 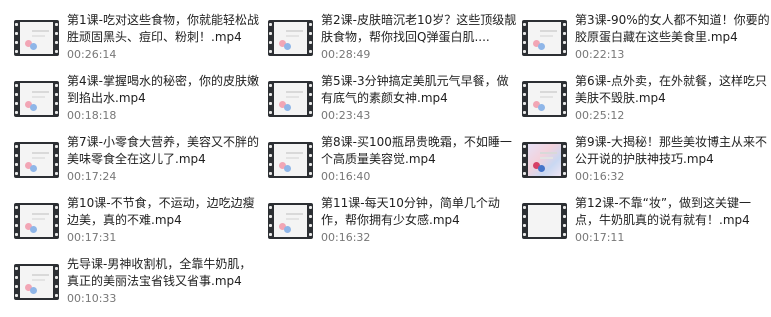 I want to click on file-name: 第3课-90%的女人都不知道！你要的胶原蛋白藏在这些美食里.mp4, so click(x=672, y=28).